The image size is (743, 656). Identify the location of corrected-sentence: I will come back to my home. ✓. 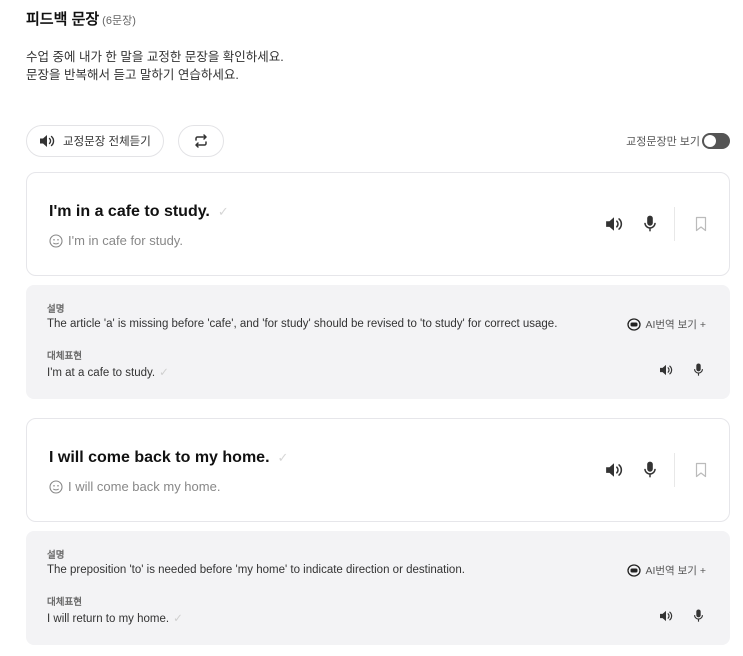
(168, 458).